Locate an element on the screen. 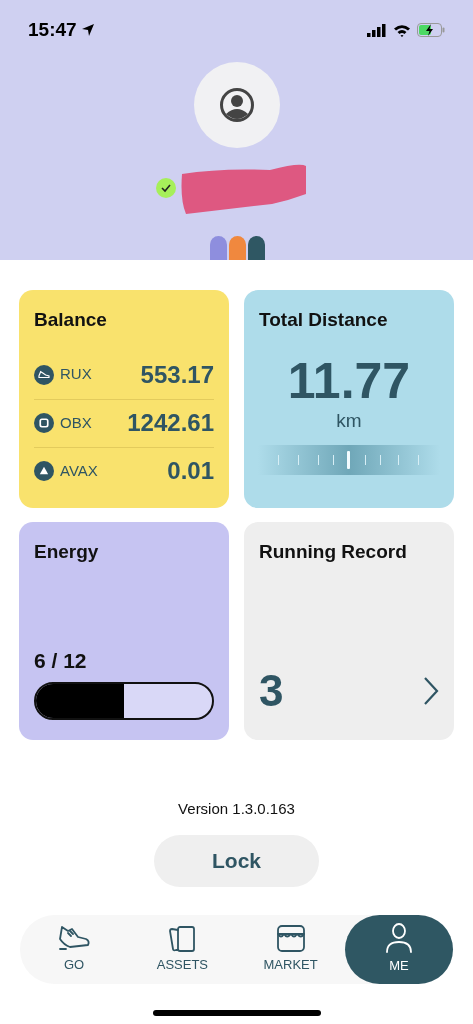 The image size is (473, 1024). location-arrow-icon is located at coordinates (87, 30).